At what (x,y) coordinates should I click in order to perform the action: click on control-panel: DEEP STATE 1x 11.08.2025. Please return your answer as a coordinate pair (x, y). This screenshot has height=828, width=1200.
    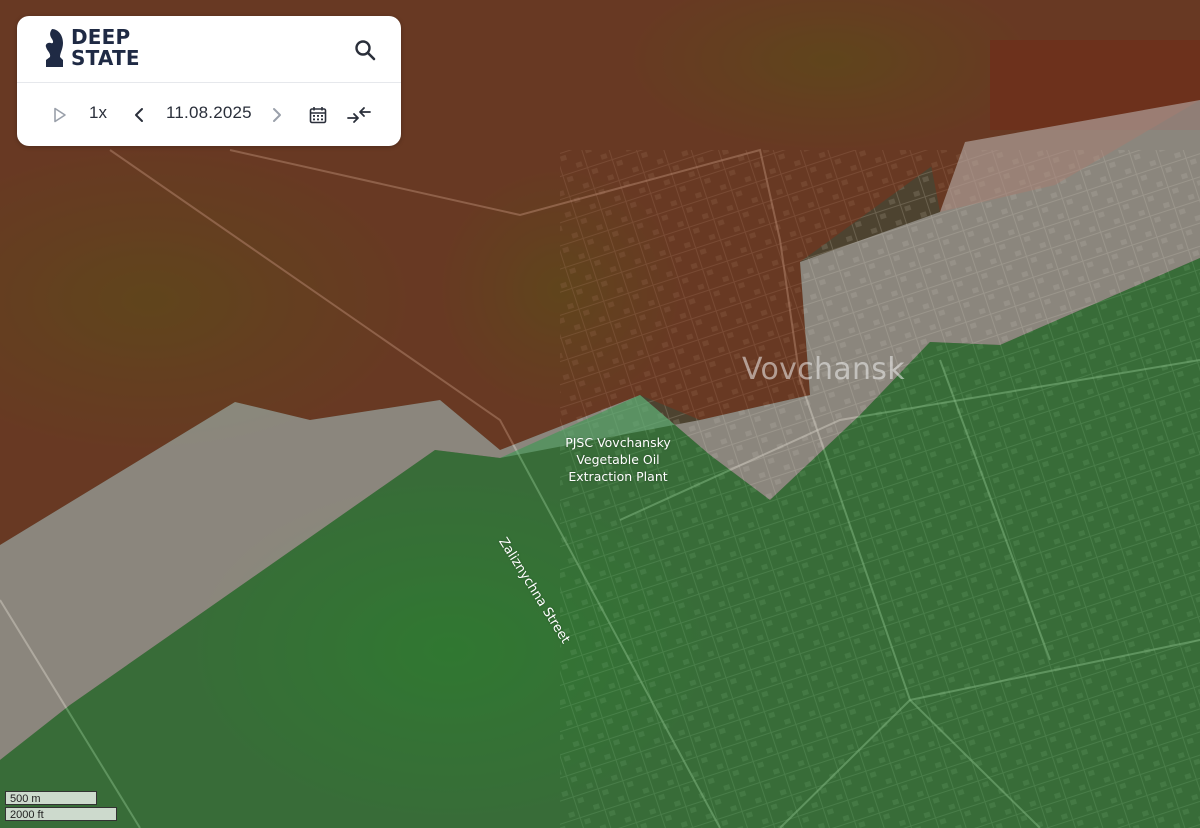
    Looking at the image, I should click on (209, 81).